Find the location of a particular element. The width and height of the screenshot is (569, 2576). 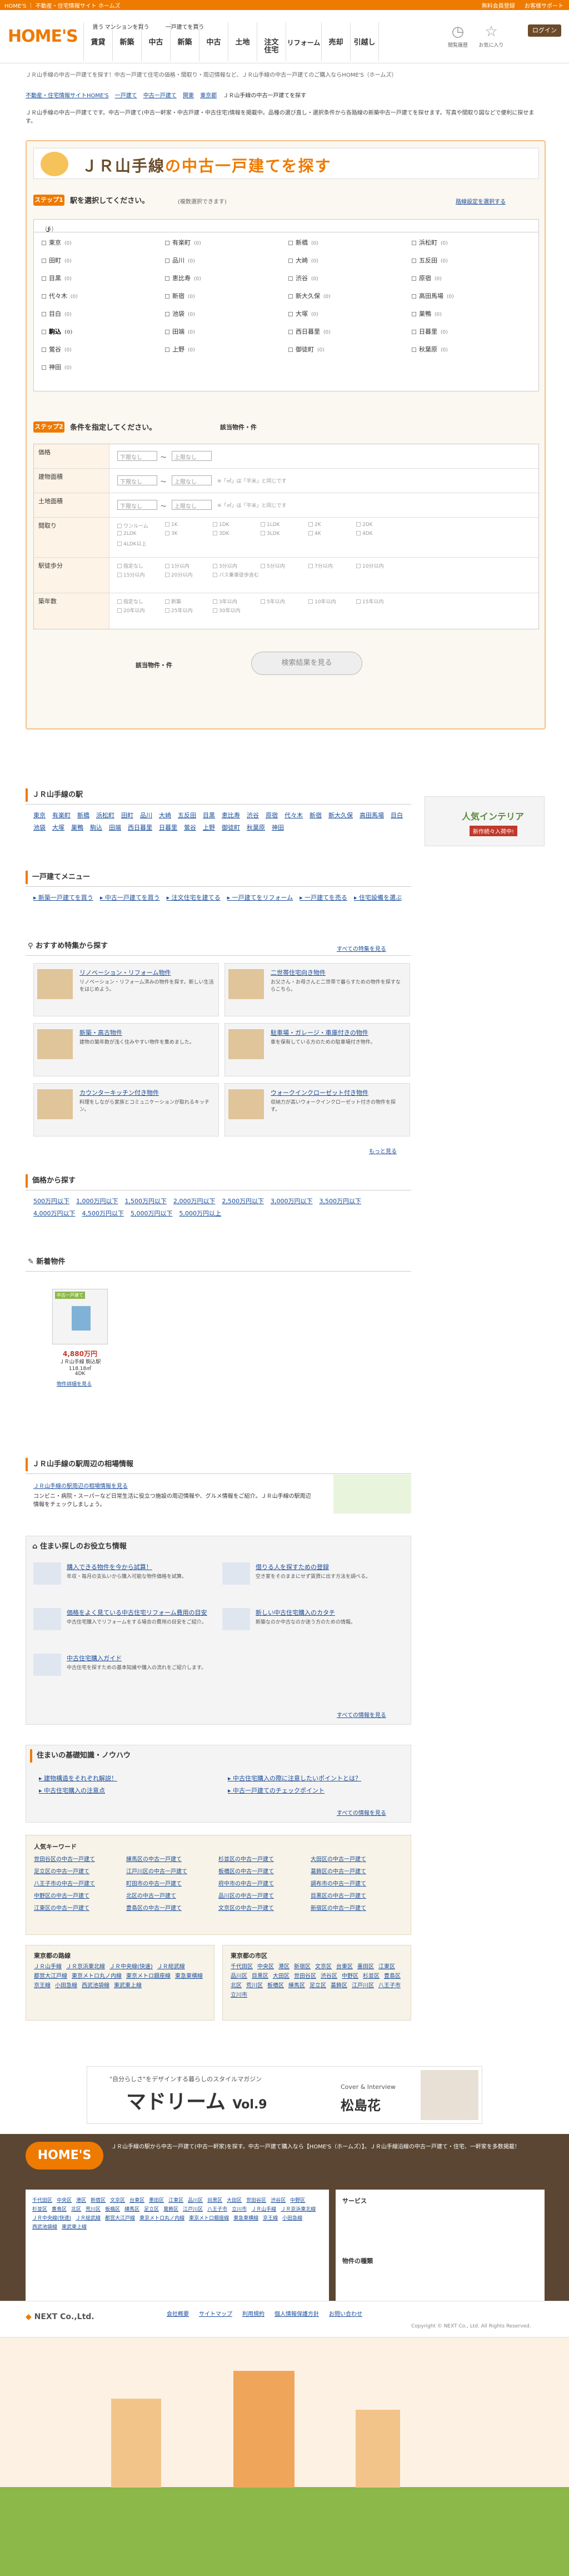

city-link: 渋谷区 is located at coordinates (329, 1976).